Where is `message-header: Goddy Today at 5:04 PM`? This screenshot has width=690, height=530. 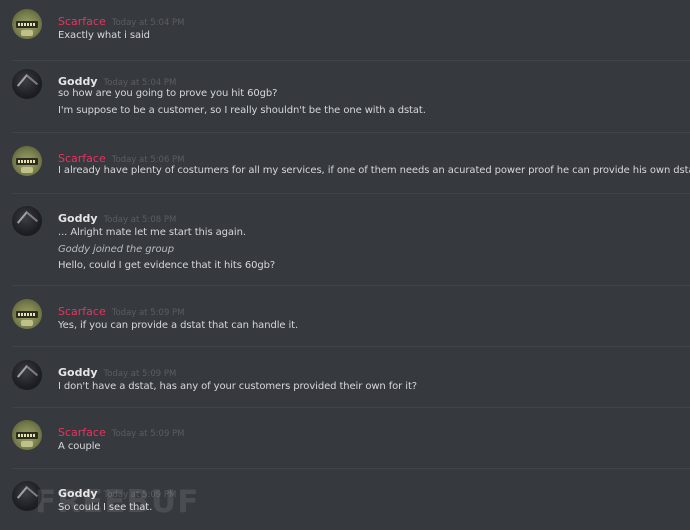
message-header: Goddy Today at 5:04 PM is located at coordinates (117, 79).